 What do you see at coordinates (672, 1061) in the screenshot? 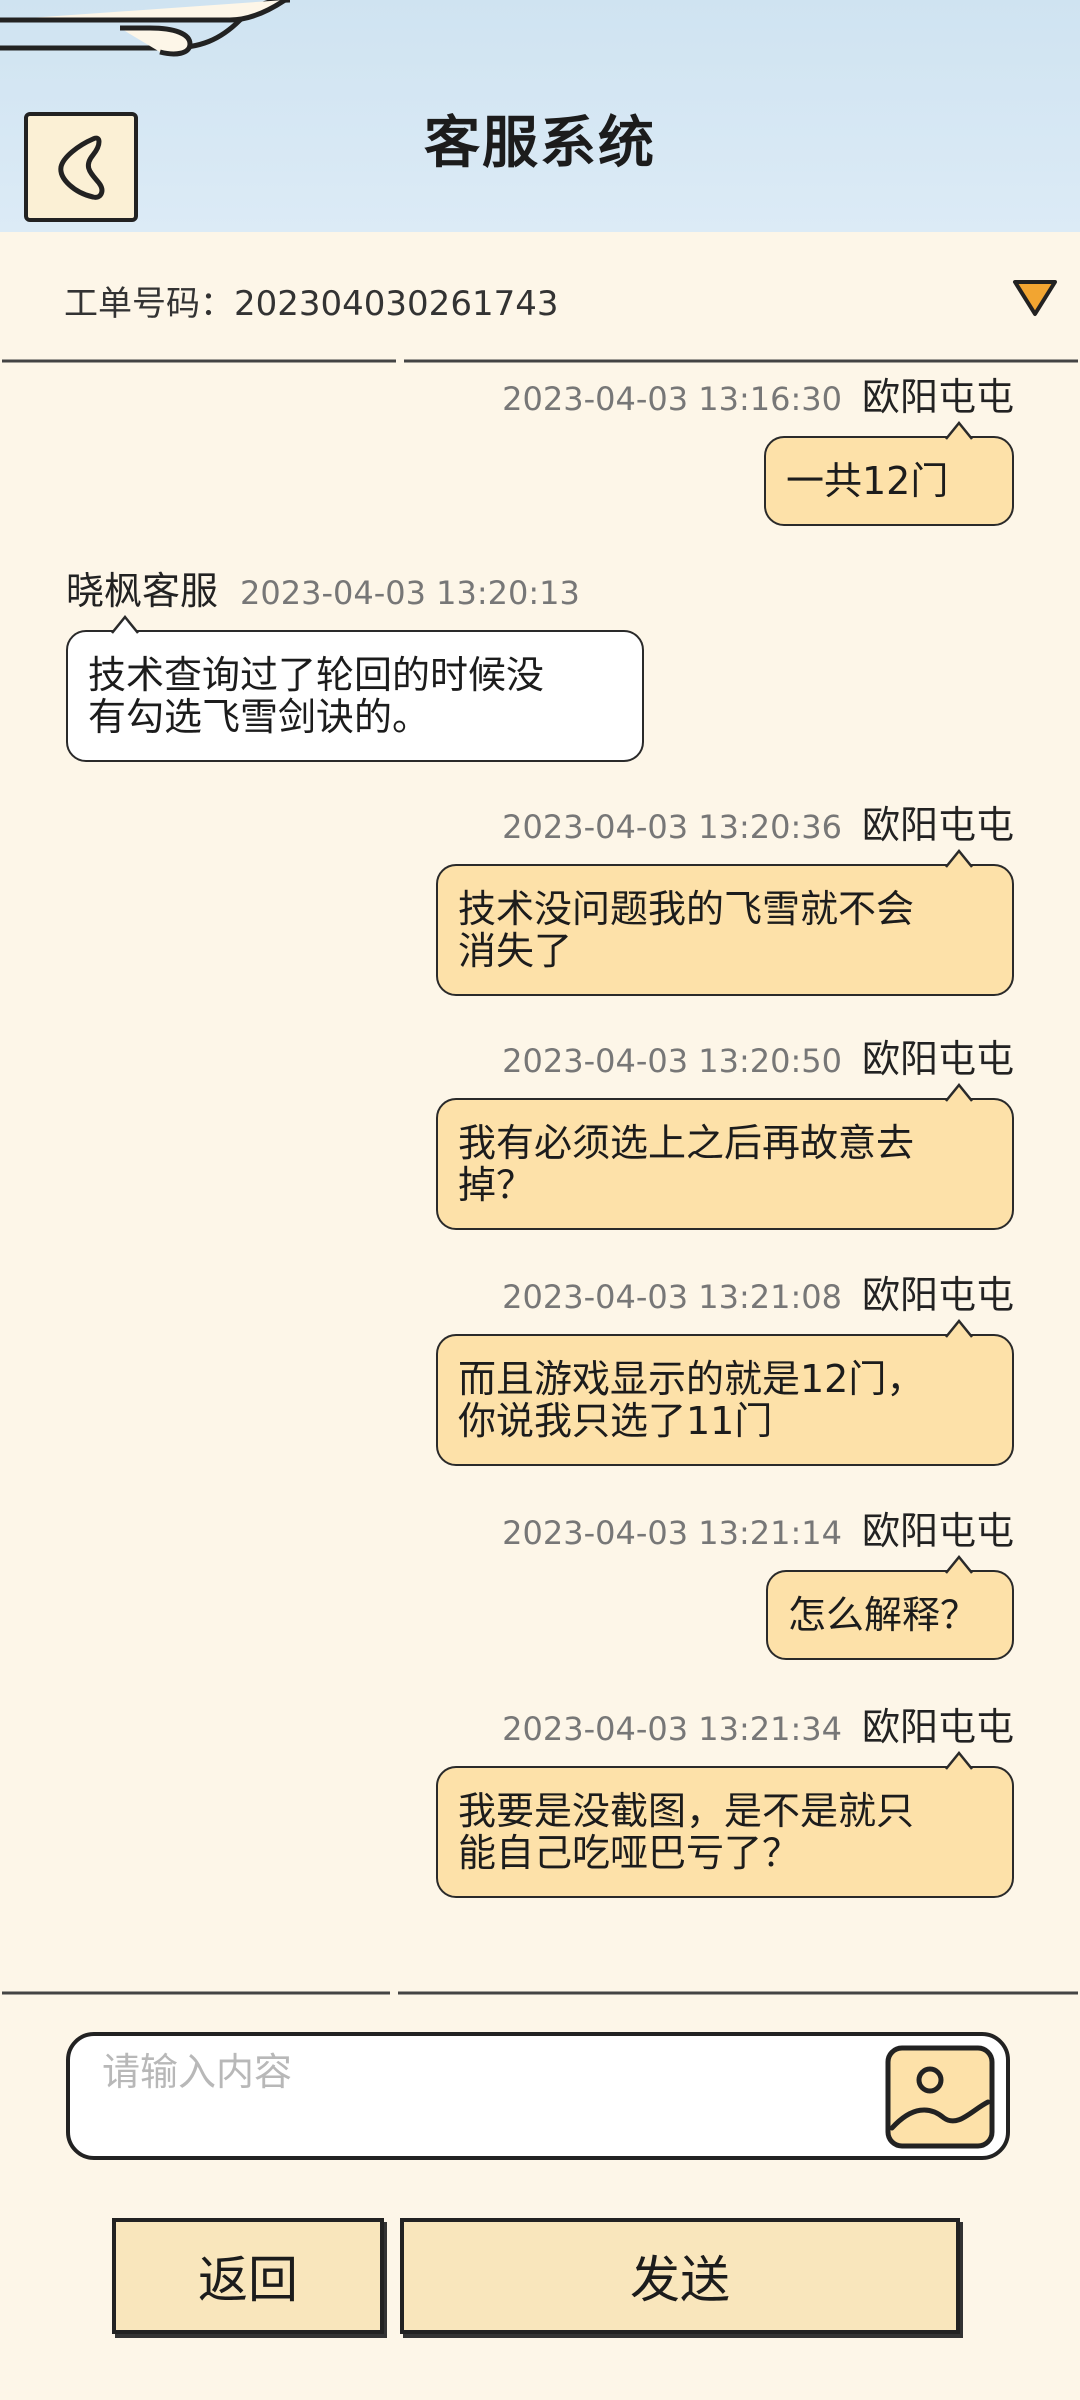
I see `message-time: 2023-04-03 13:20:50` at bounding box center [672, 1061].